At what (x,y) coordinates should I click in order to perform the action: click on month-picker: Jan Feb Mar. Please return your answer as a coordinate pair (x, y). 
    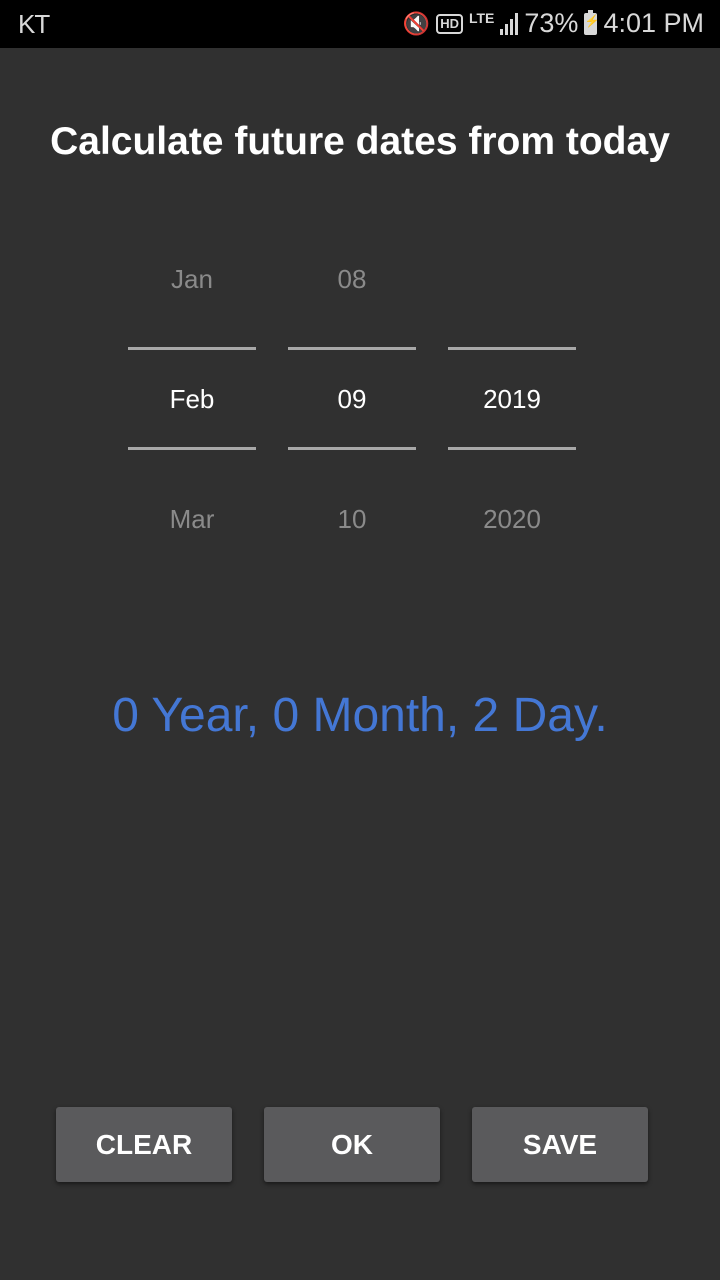
    Looking at the image, I should click on (192, 400).